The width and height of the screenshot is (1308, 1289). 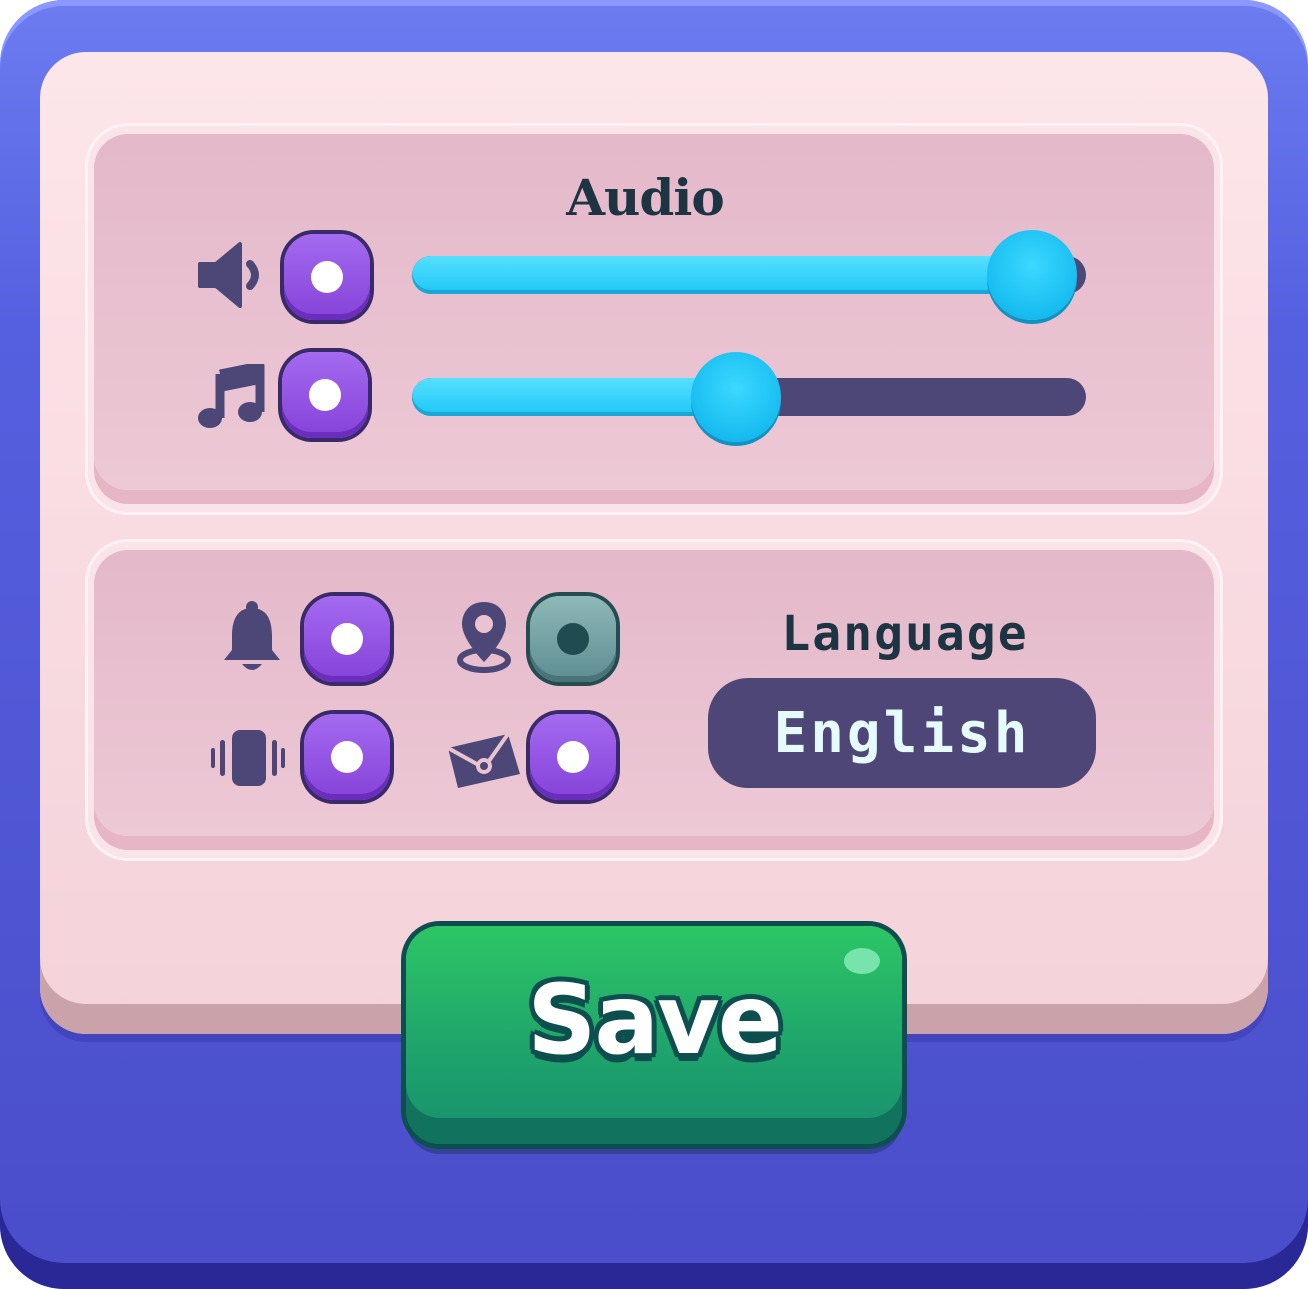 I want to click on location-pin-icon, so click(x=484, y=636).